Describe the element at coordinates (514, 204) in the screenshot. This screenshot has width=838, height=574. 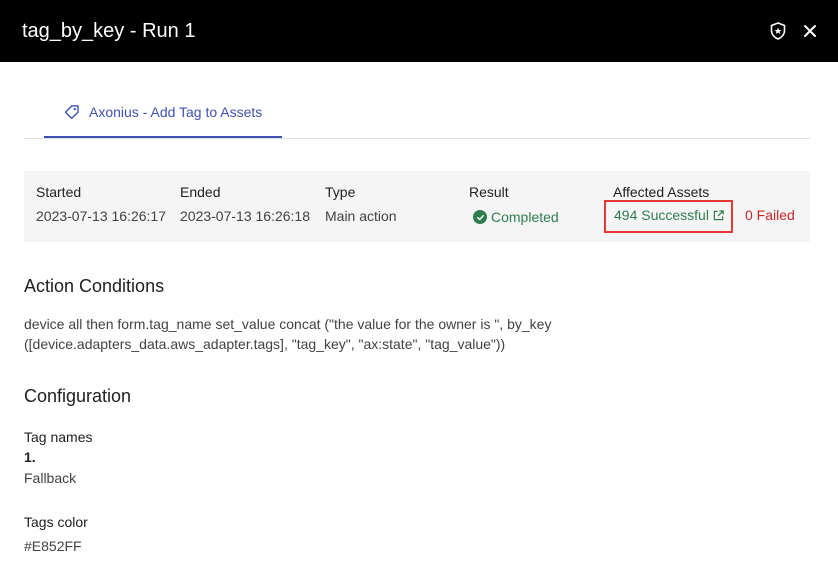
I see `result-column: Result Completed` at that location.